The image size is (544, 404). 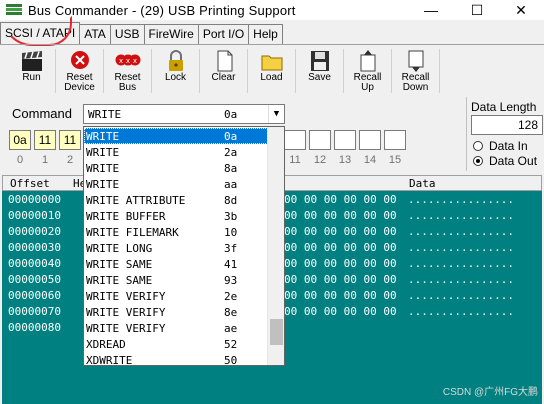 I want to click on tab-label: Help, so click(x=265, y=34).